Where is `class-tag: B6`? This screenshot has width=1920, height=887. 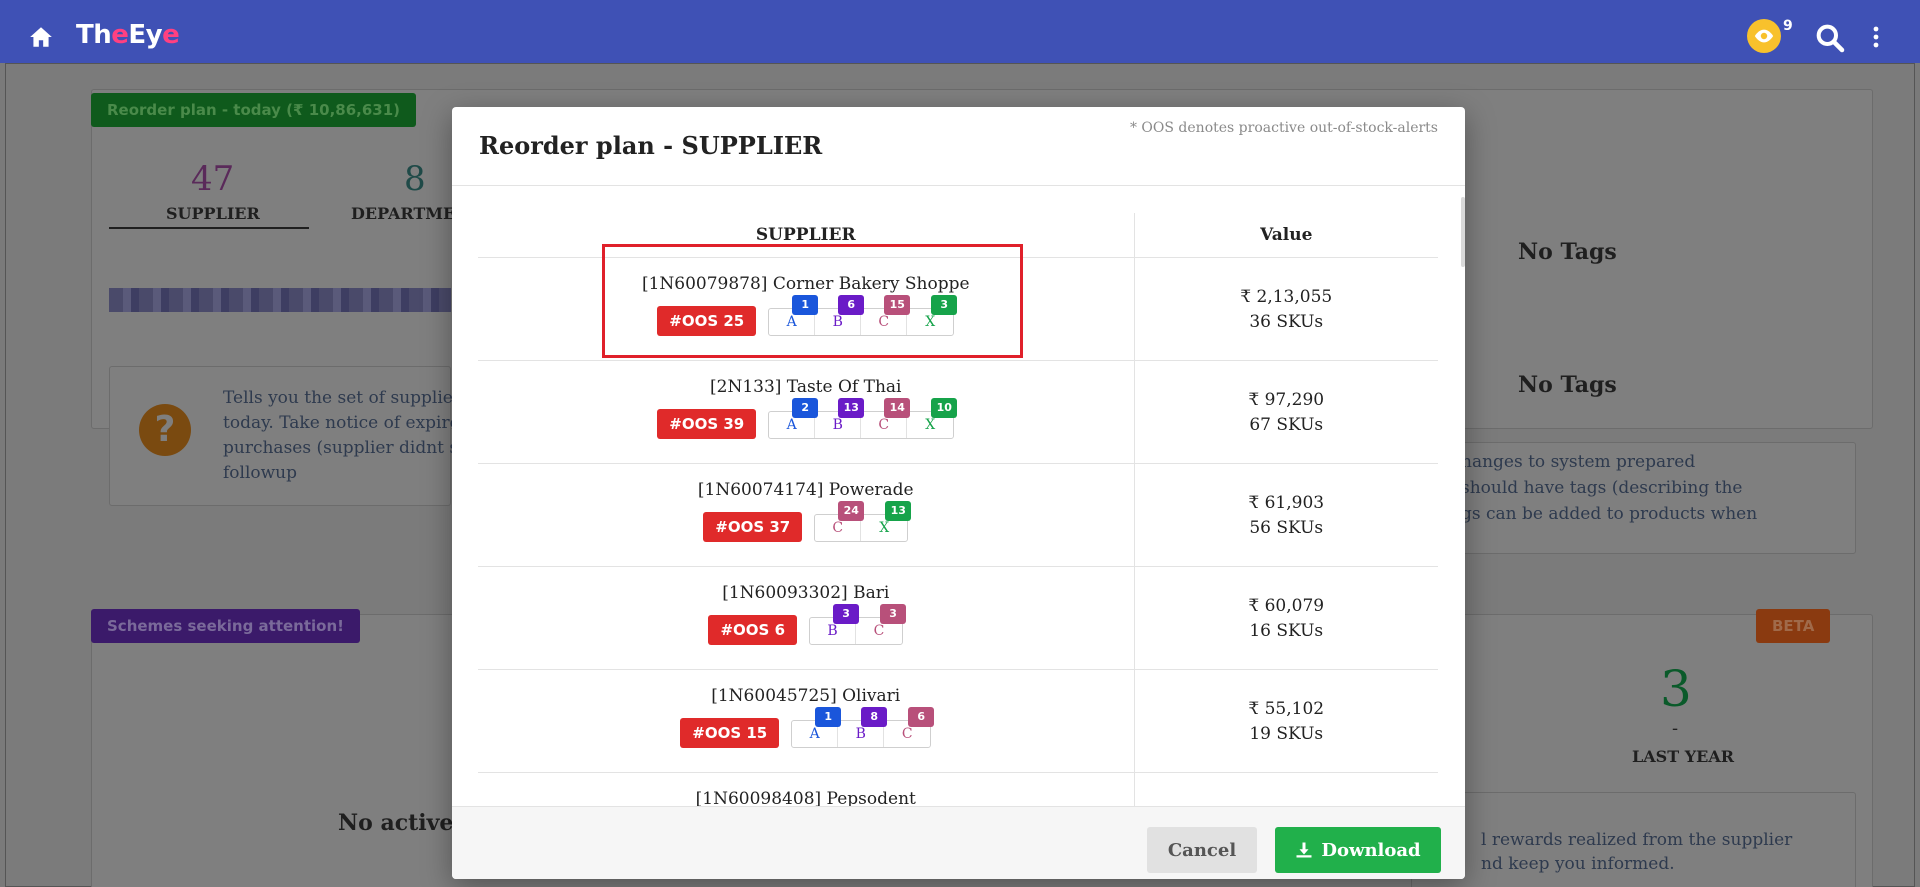 class-tag: B6 is located at coordinates (840, 314).